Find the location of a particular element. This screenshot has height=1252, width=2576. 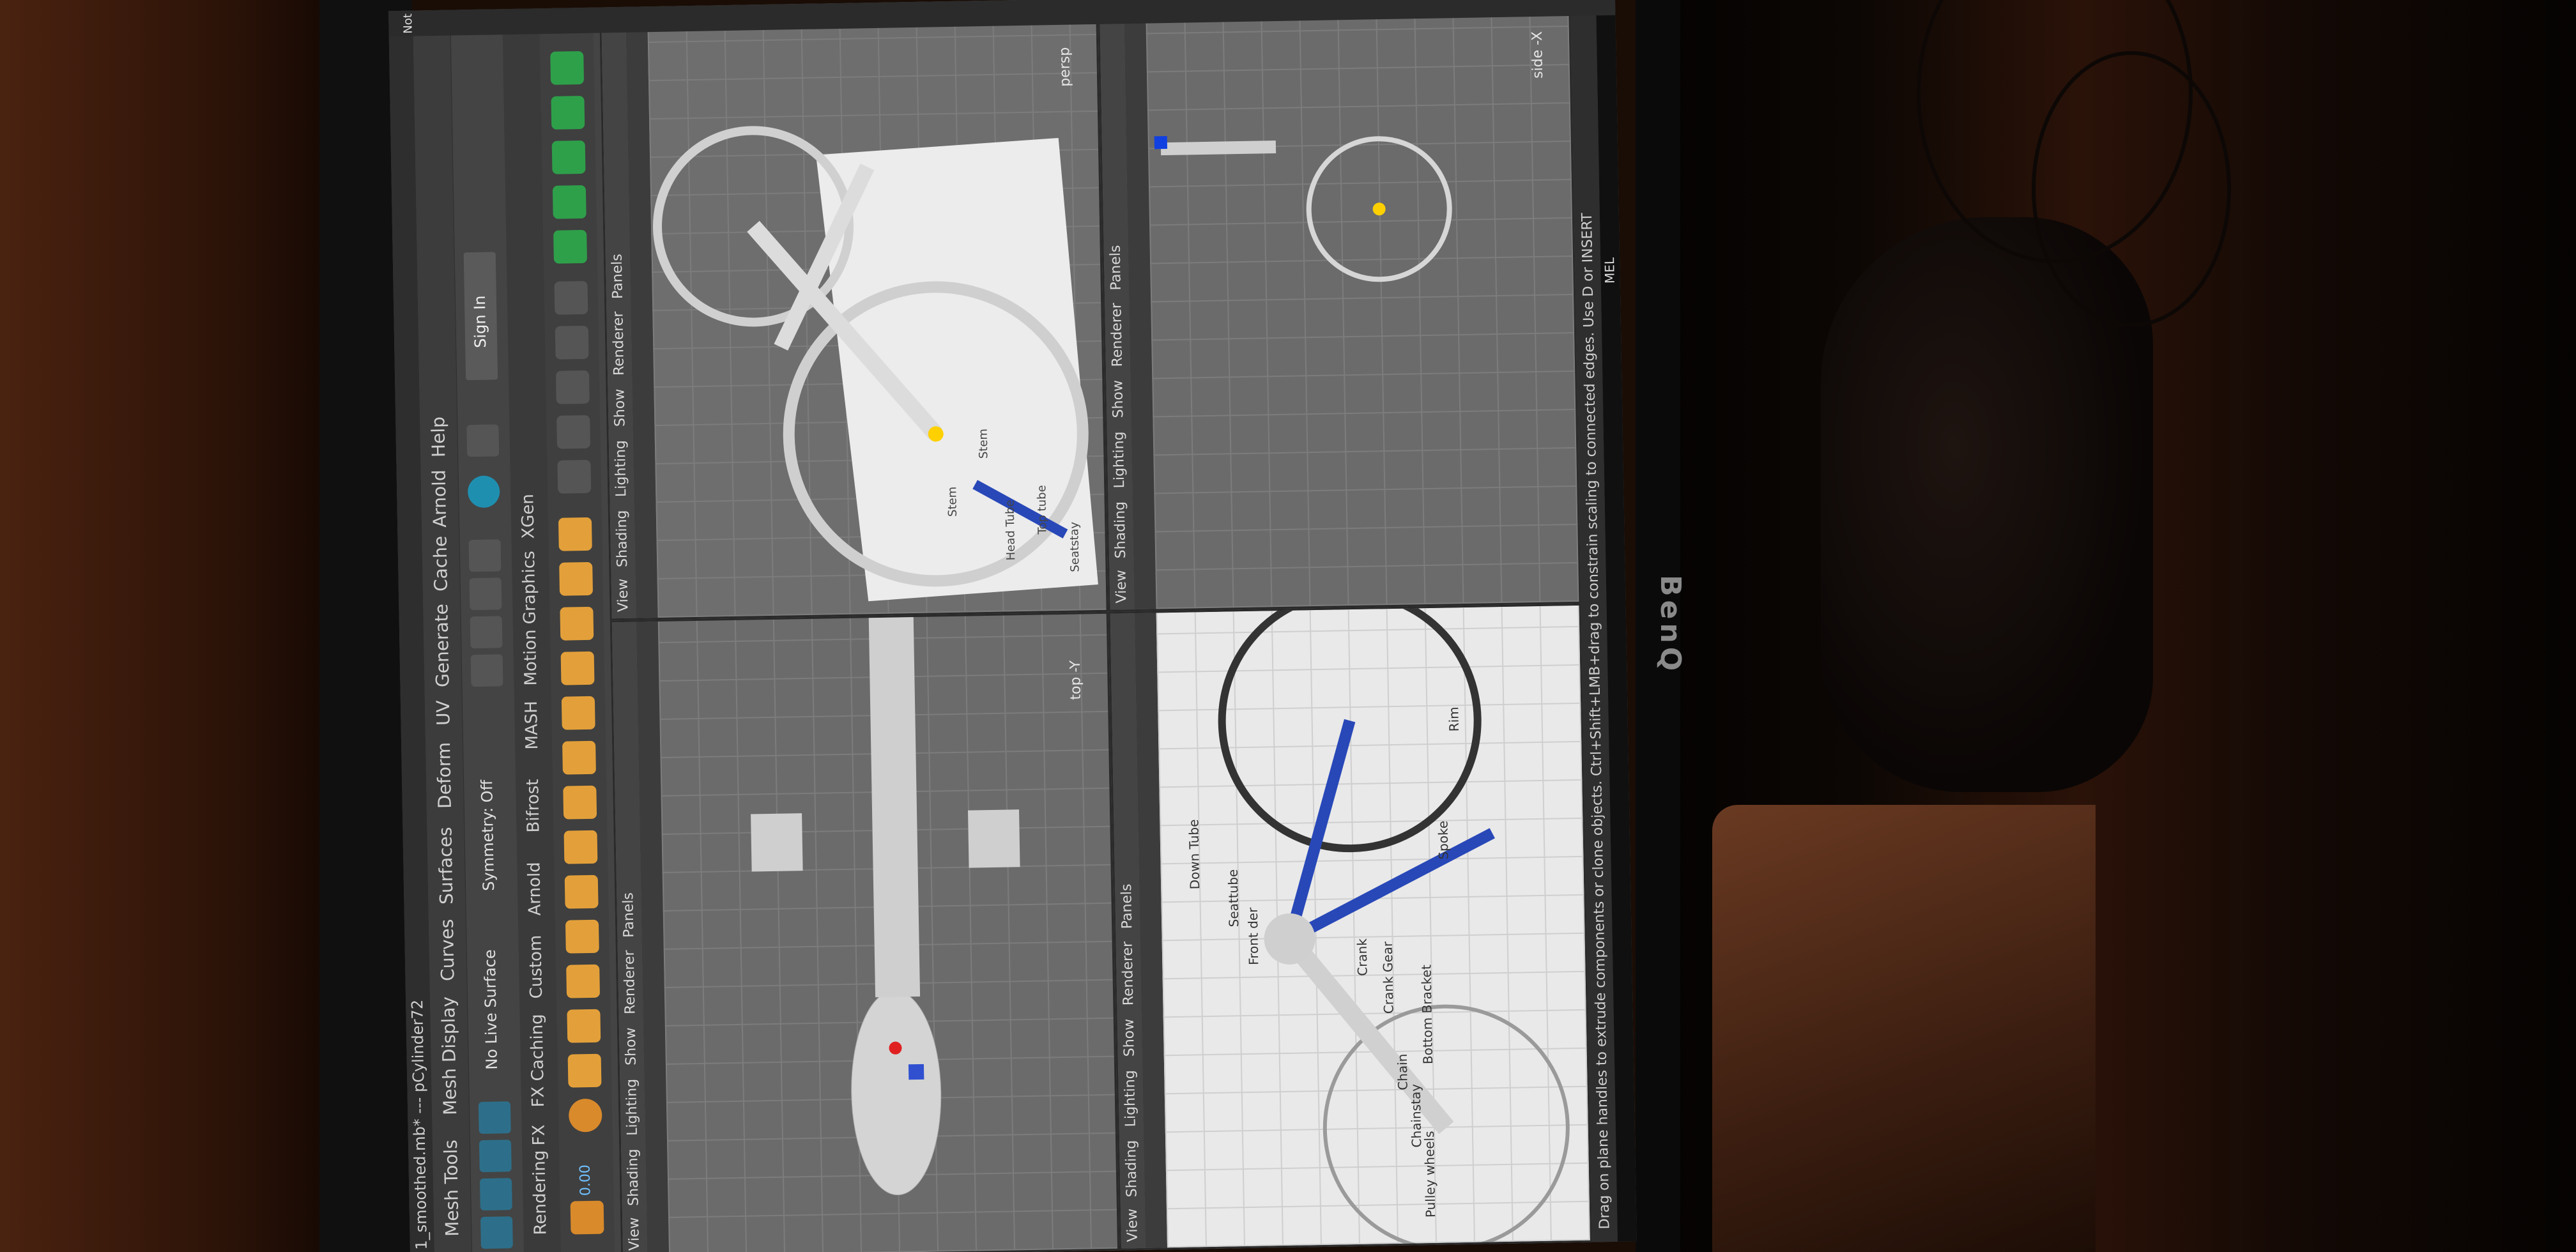

shelf-tab-fx: FX is located at coordinates (539, 1134).